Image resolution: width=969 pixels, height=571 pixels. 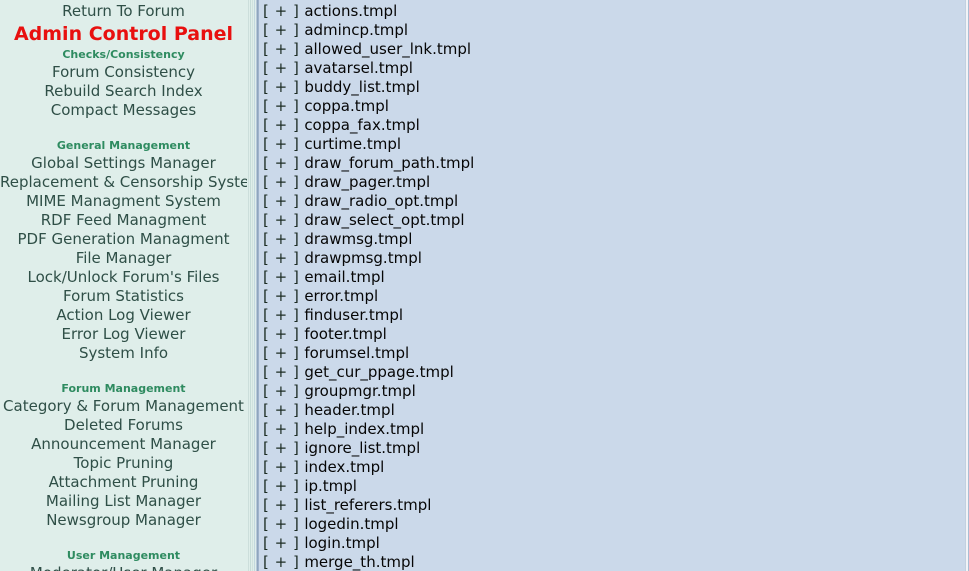 What do you see at coordinates (123, 201) in the screenshot?
I see `sidebar-item-1-2: MIME Managment System` at bounding box center [123, 201].